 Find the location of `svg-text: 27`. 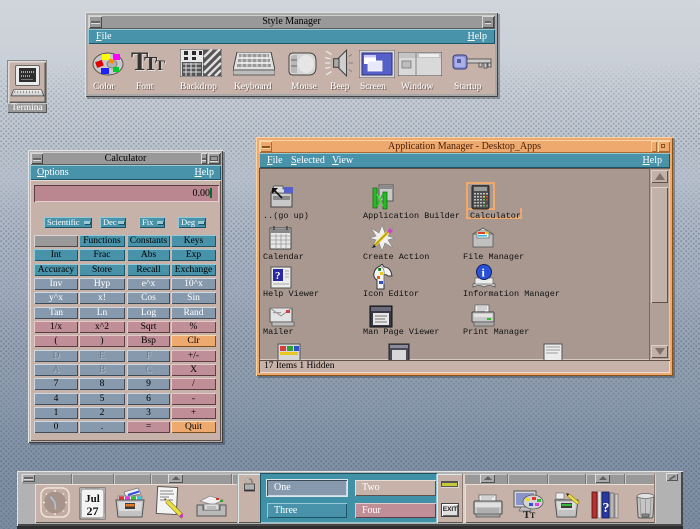

svg-text: 27 is located at coordinates (93, 511).